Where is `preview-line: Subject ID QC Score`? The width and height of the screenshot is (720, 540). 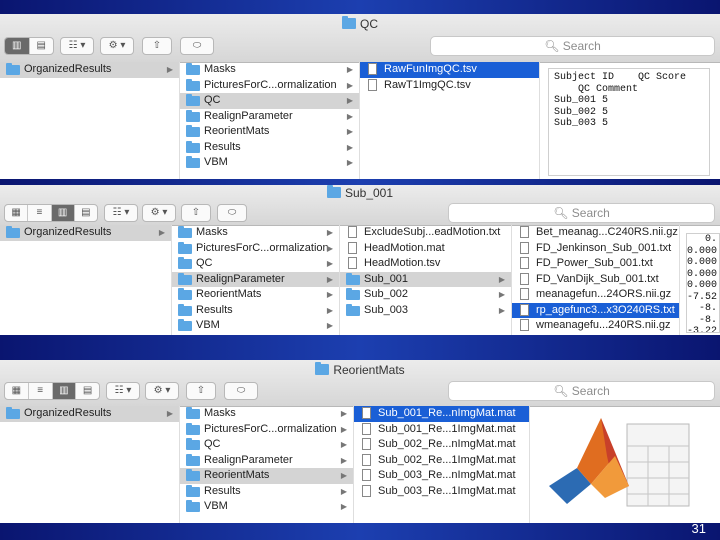 preview-line: Subject ID QC Score is located at coordinates (620, 77).